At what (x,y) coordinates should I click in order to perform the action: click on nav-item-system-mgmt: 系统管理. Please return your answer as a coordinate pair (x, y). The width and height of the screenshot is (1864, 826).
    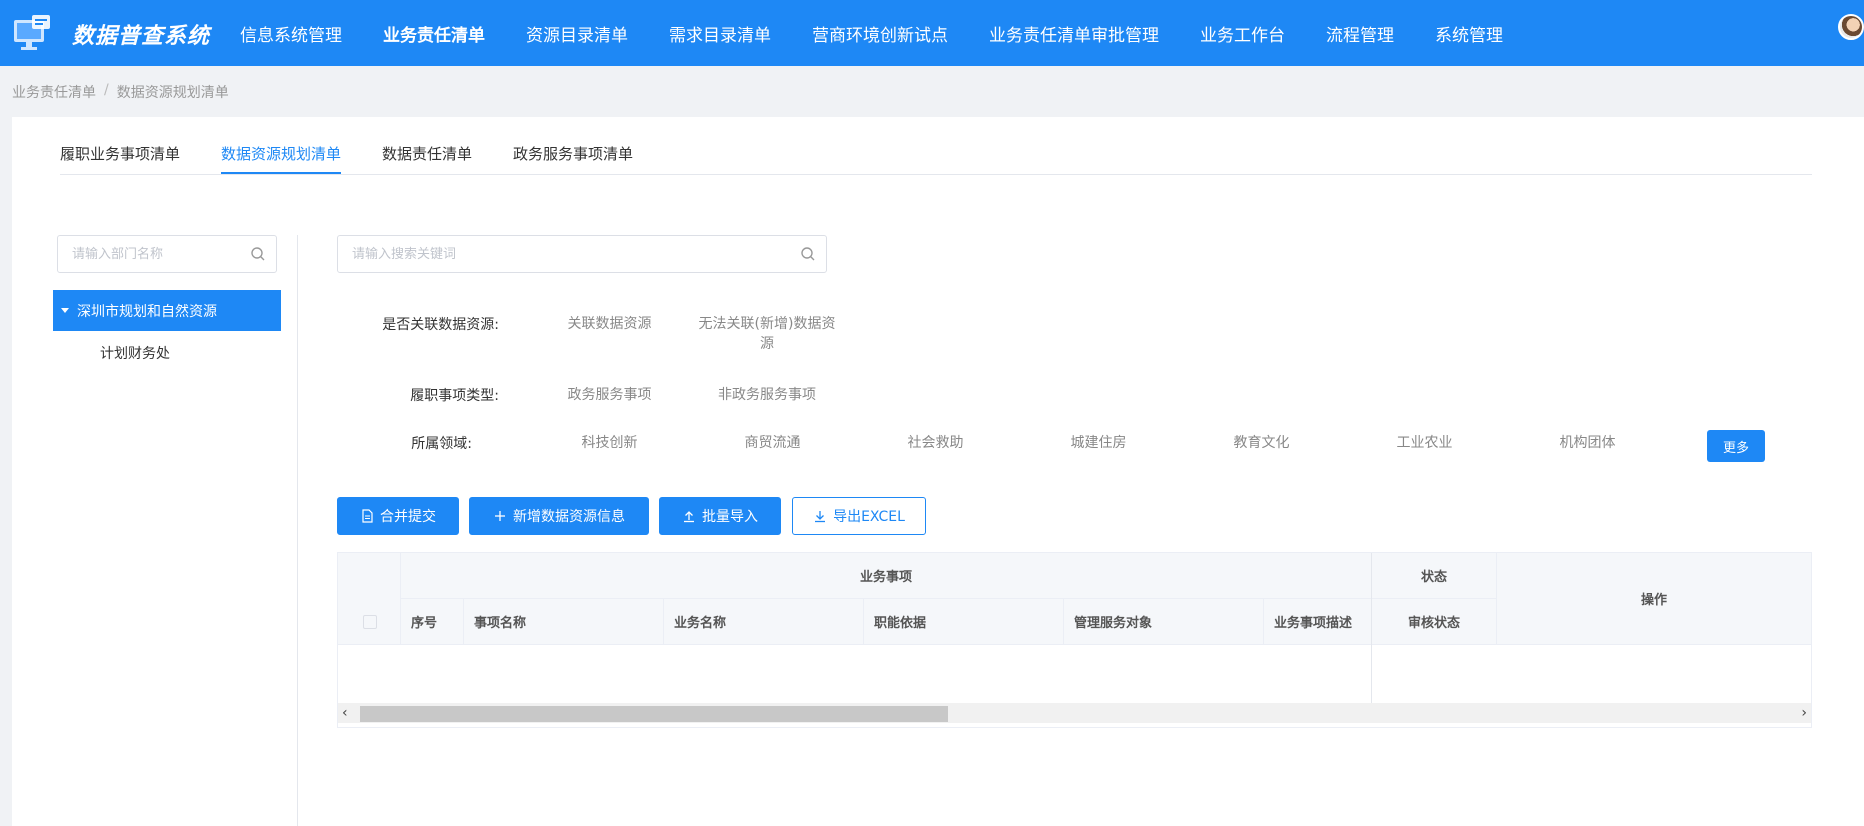
    Looking at the image, I should click on (1469, 33).